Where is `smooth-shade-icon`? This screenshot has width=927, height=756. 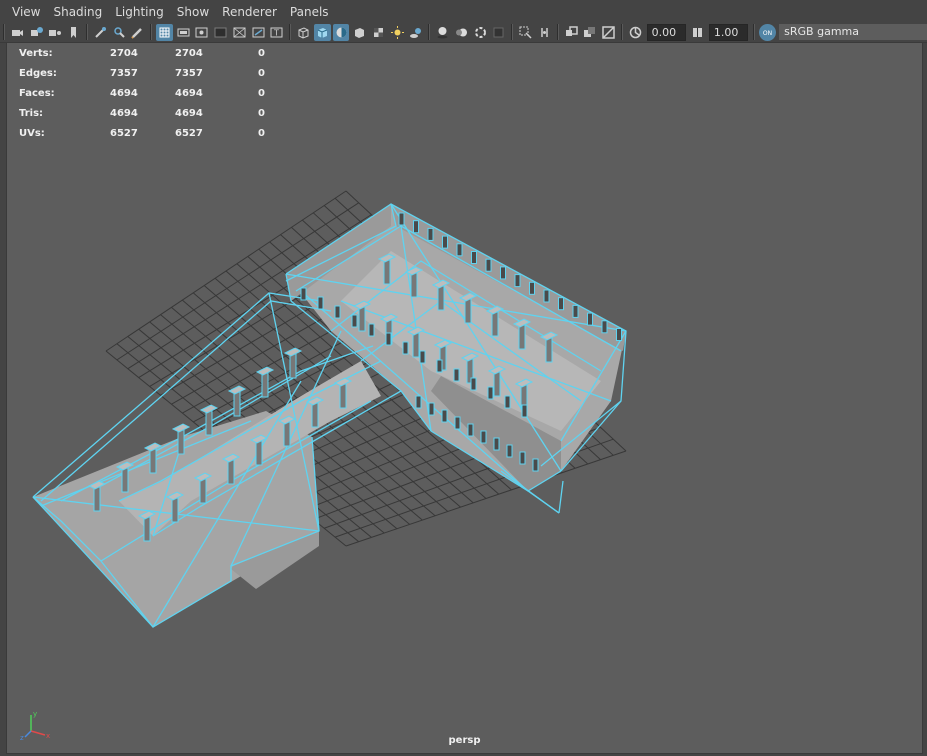
smooth-shade-icon is located at coordinates (322, 32).